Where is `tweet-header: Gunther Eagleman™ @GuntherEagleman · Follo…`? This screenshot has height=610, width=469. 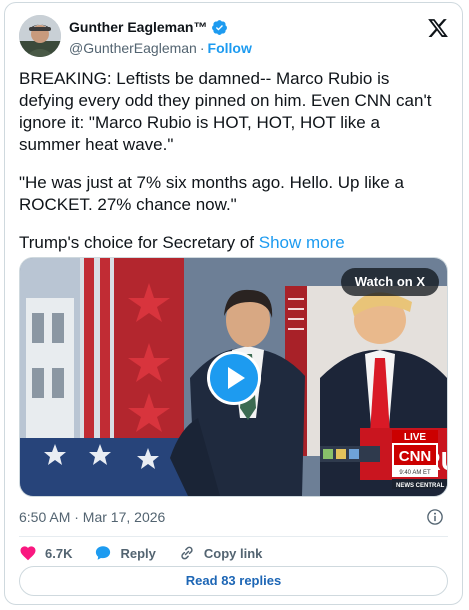
tweet-header: Gunther Eagleman™ @GuntherEagleman · Follo… is located at coordinates (234, 37).